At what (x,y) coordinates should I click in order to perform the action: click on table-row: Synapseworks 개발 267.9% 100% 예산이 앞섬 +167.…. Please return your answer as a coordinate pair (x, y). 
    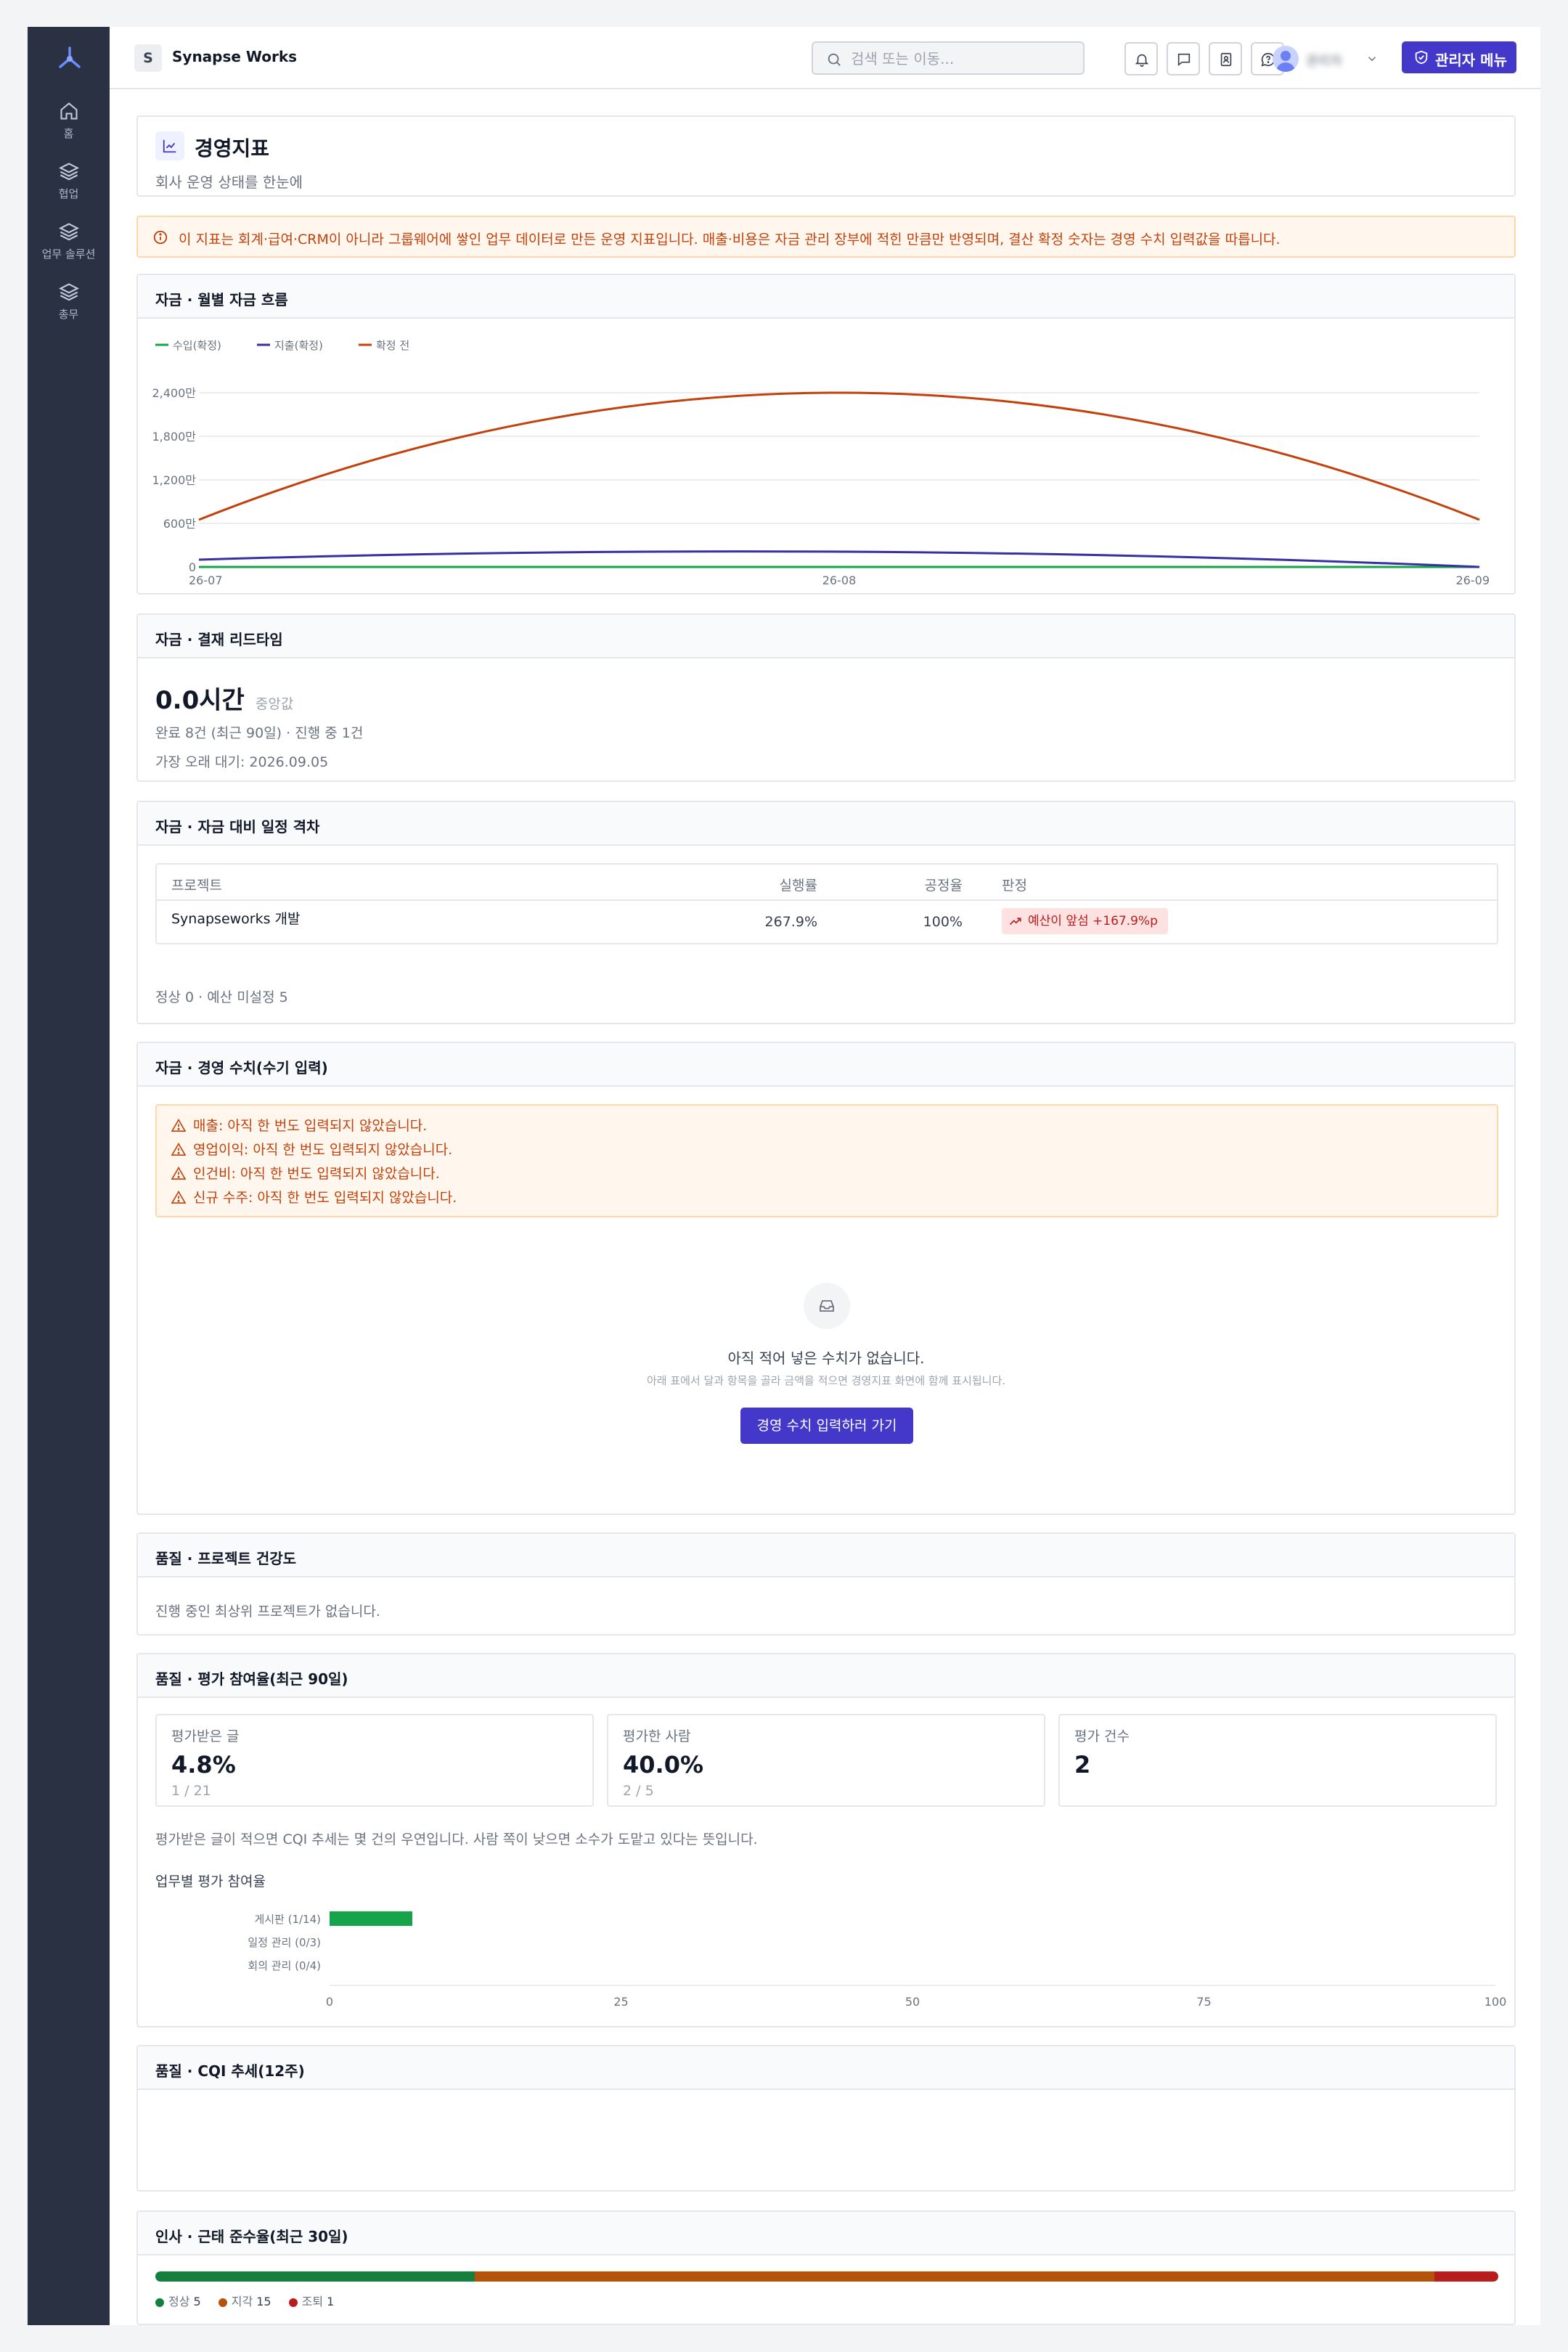
    Looking at the image, I should click on (827, 923).